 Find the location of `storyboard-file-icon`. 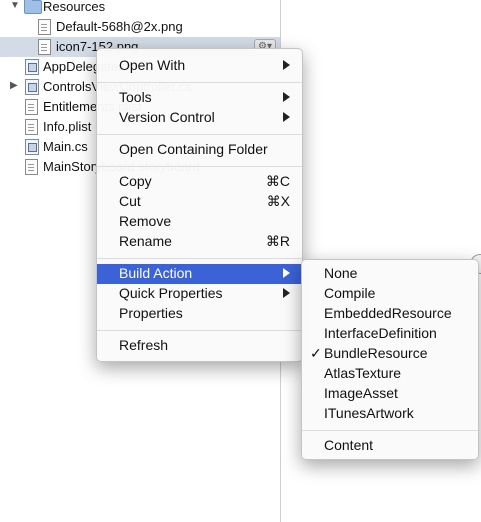

storyboard-file-icon is located at coordinates (31, 167).